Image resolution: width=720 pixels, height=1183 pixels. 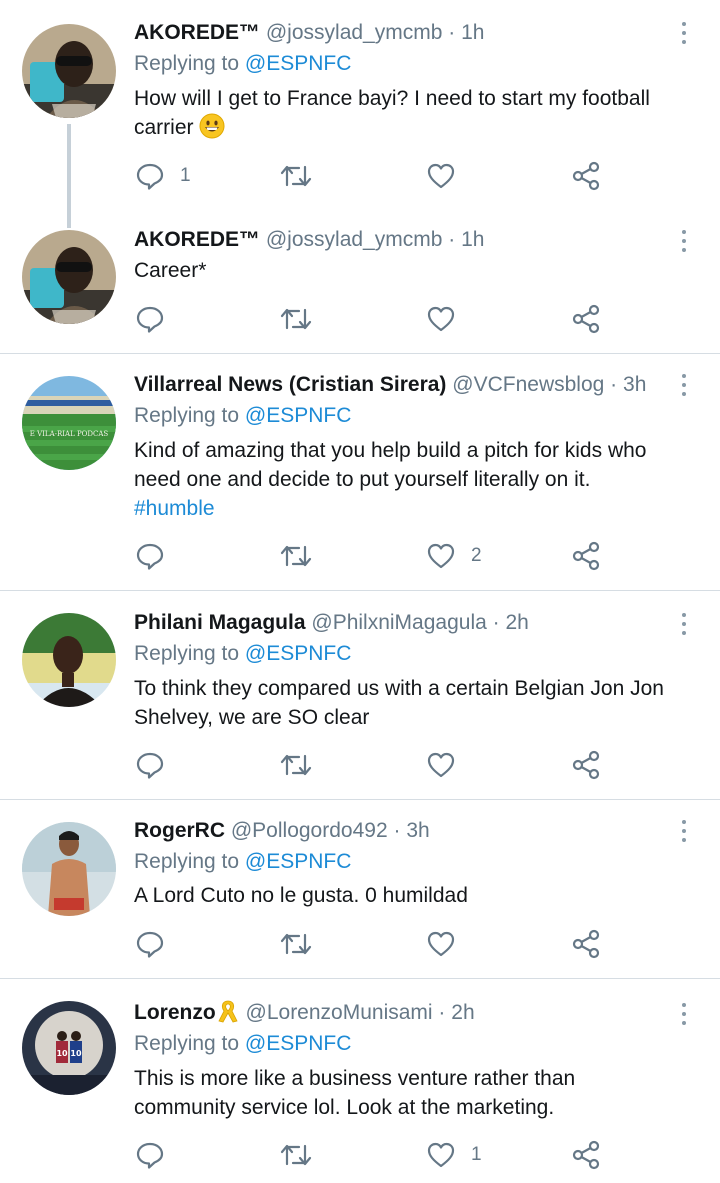 What do you see at coordinates (69, 869) in the screenshot?
I see `avatar-rogerrc` at bounding box center [69, 869].